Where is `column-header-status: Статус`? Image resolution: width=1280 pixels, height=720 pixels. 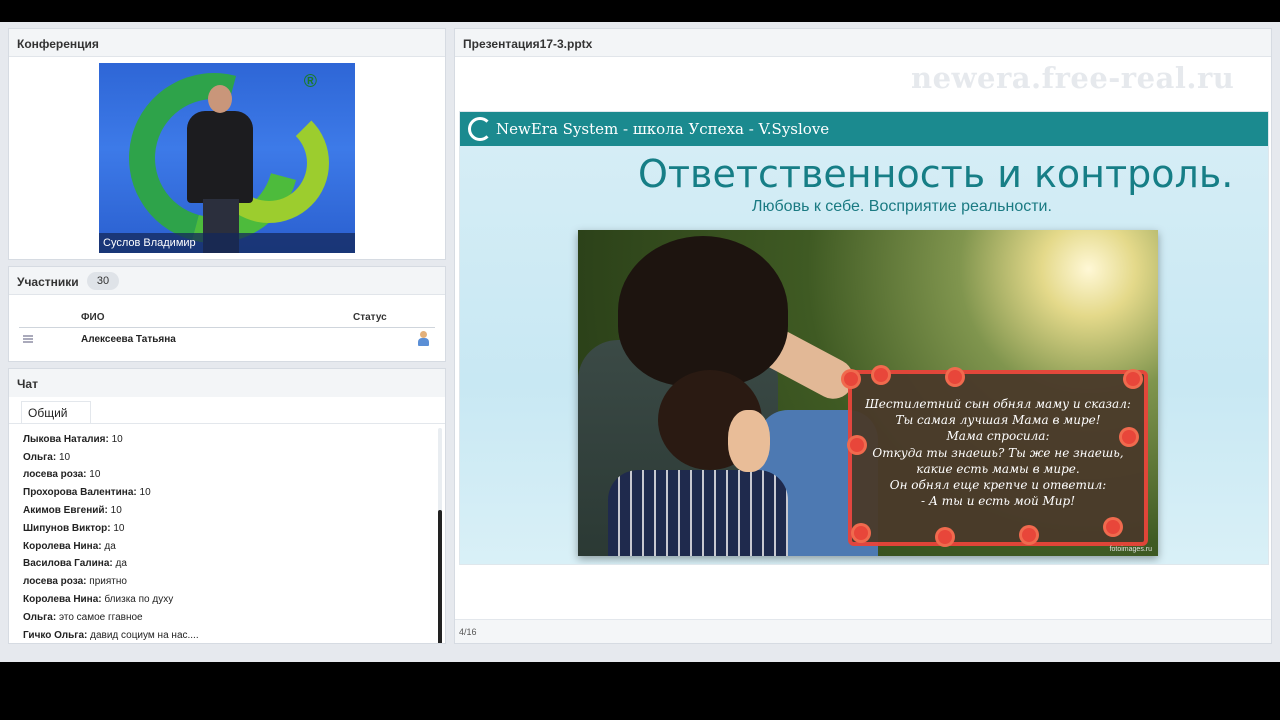
column-header-status: Статус is located at coordinates (370, 317).